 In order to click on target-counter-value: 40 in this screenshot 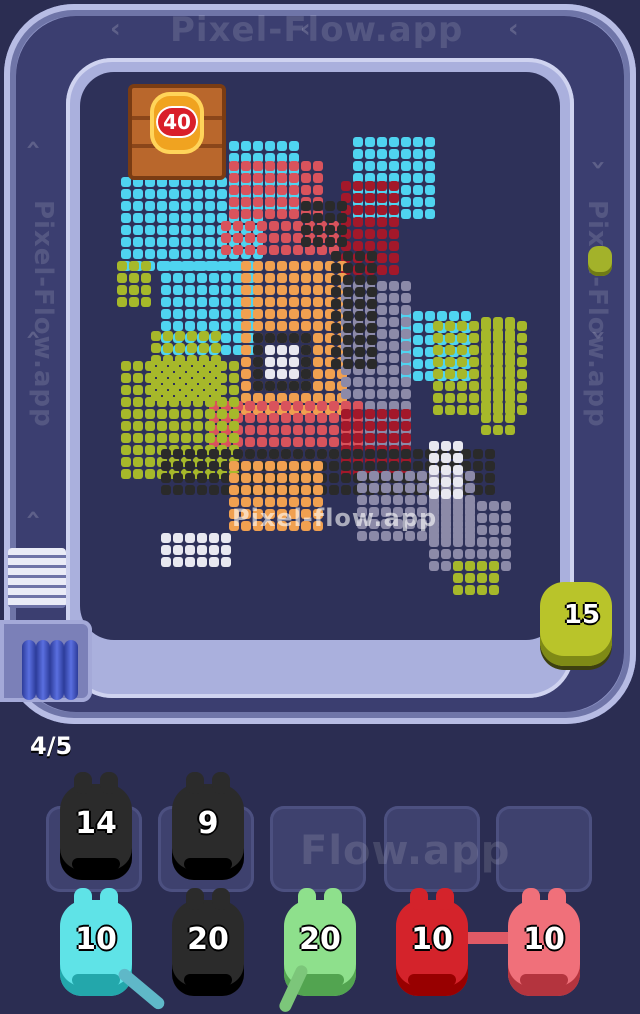, I will do `click(177, 122)`.